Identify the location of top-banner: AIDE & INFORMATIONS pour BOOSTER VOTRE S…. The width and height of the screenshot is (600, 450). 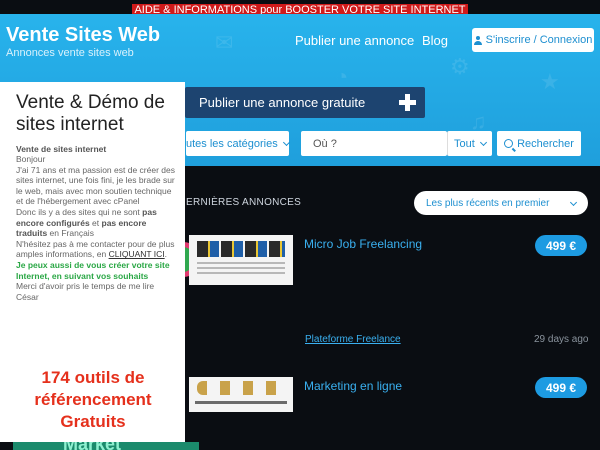
(300, 8).